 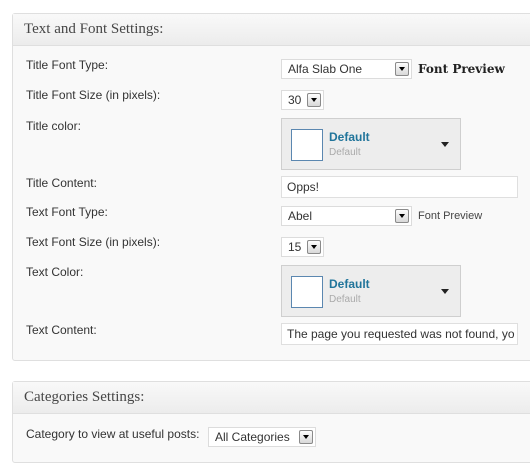 What do you see at coordinates (271, 30) in the screenshot?
I see `panel-title: Text and Font Settings:` at bounding box center [271, 30].